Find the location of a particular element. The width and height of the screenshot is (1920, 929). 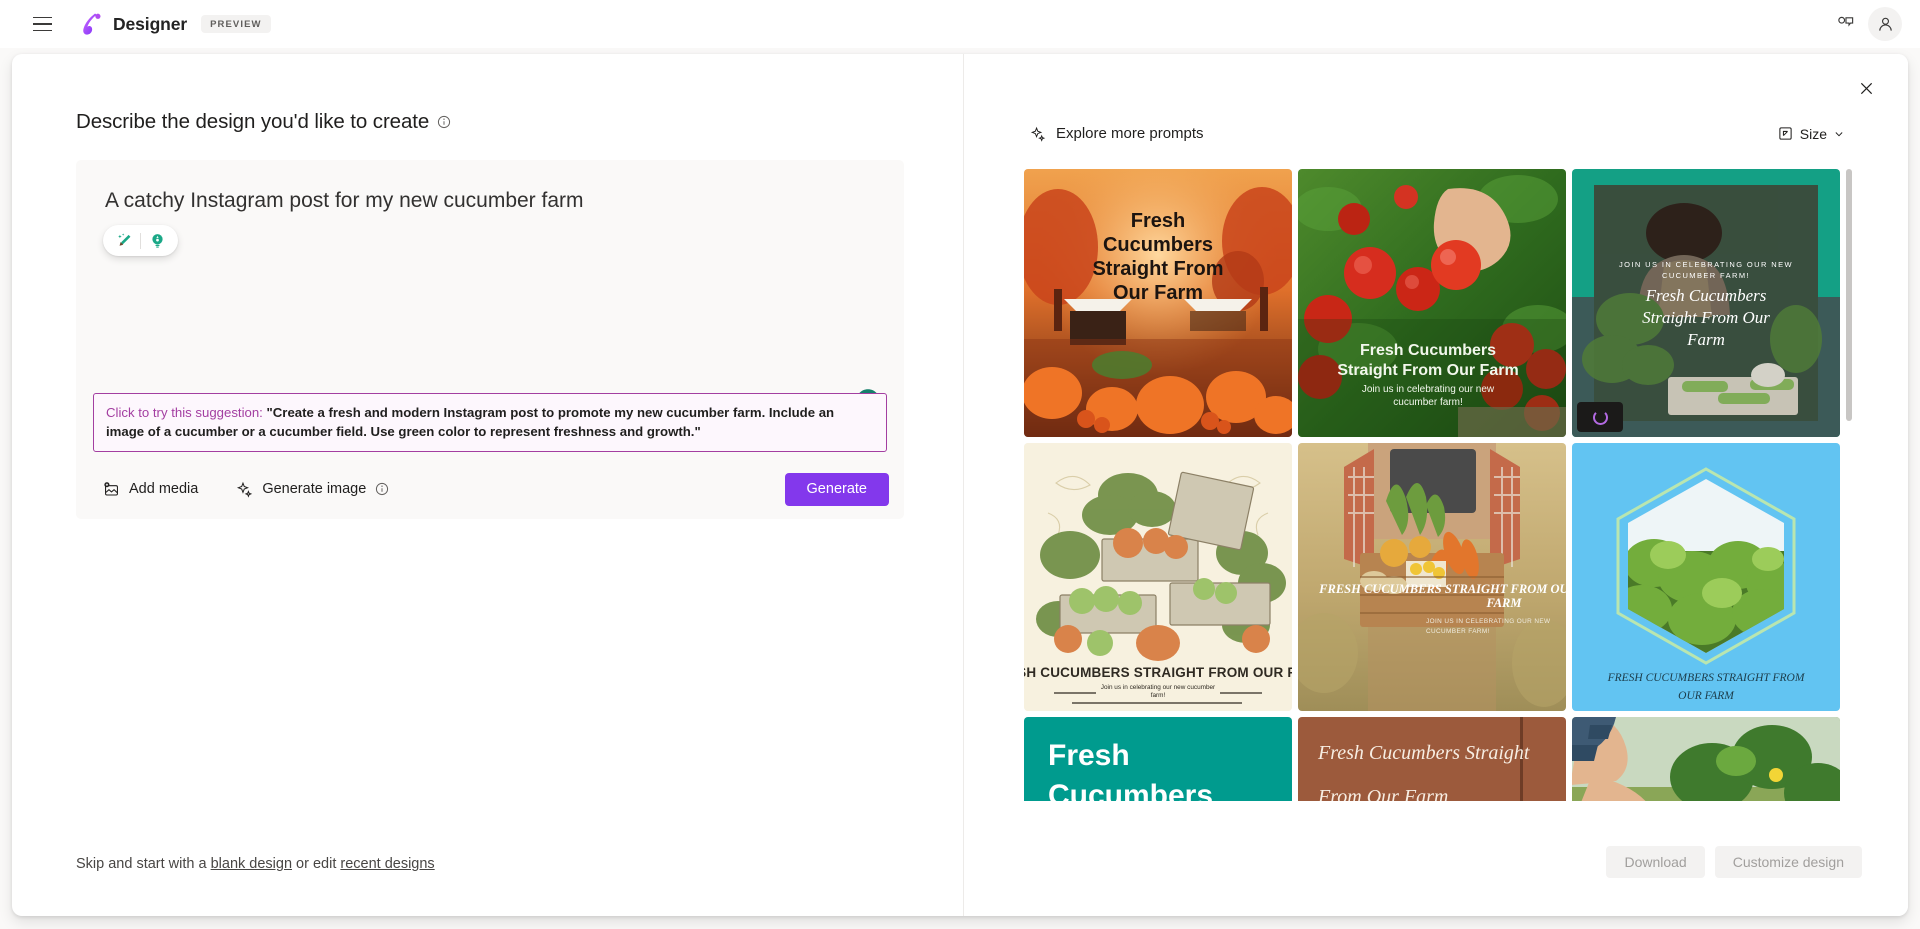

design-result-7: Fresh Cucumbers is located at coordinates (1158, 759).